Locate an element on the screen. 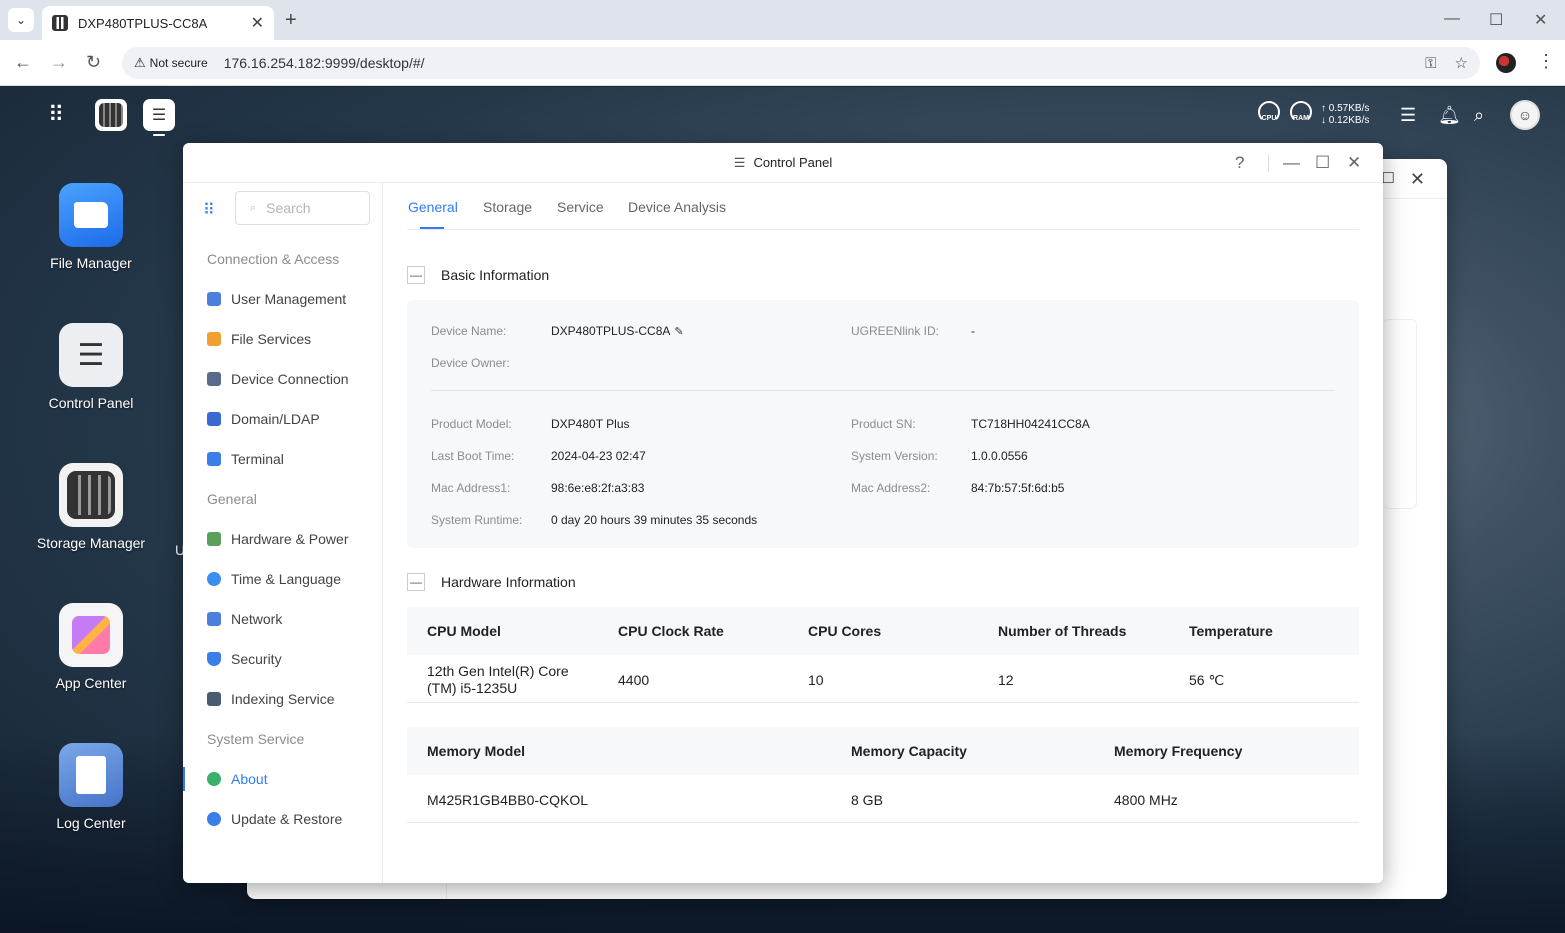 This screenshot has height=933, width=1565. sidebar-item-label: About is located at coordinates (249, 779).